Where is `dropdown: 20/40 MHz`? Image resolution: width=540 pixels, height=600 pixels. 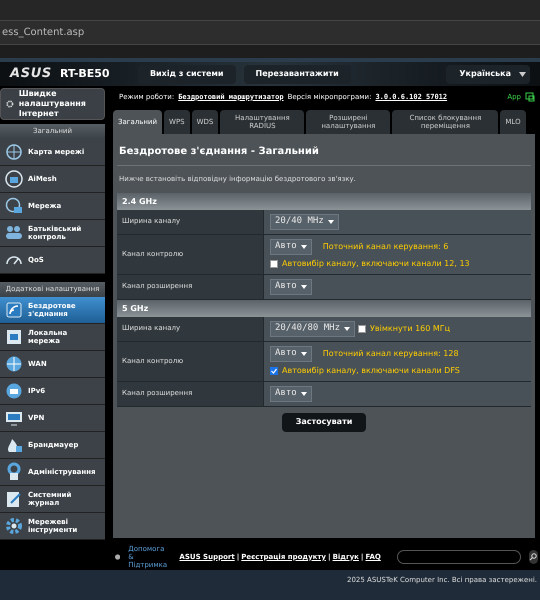 dropdown: 20/40 MHz is located at coordinates (304, 222).